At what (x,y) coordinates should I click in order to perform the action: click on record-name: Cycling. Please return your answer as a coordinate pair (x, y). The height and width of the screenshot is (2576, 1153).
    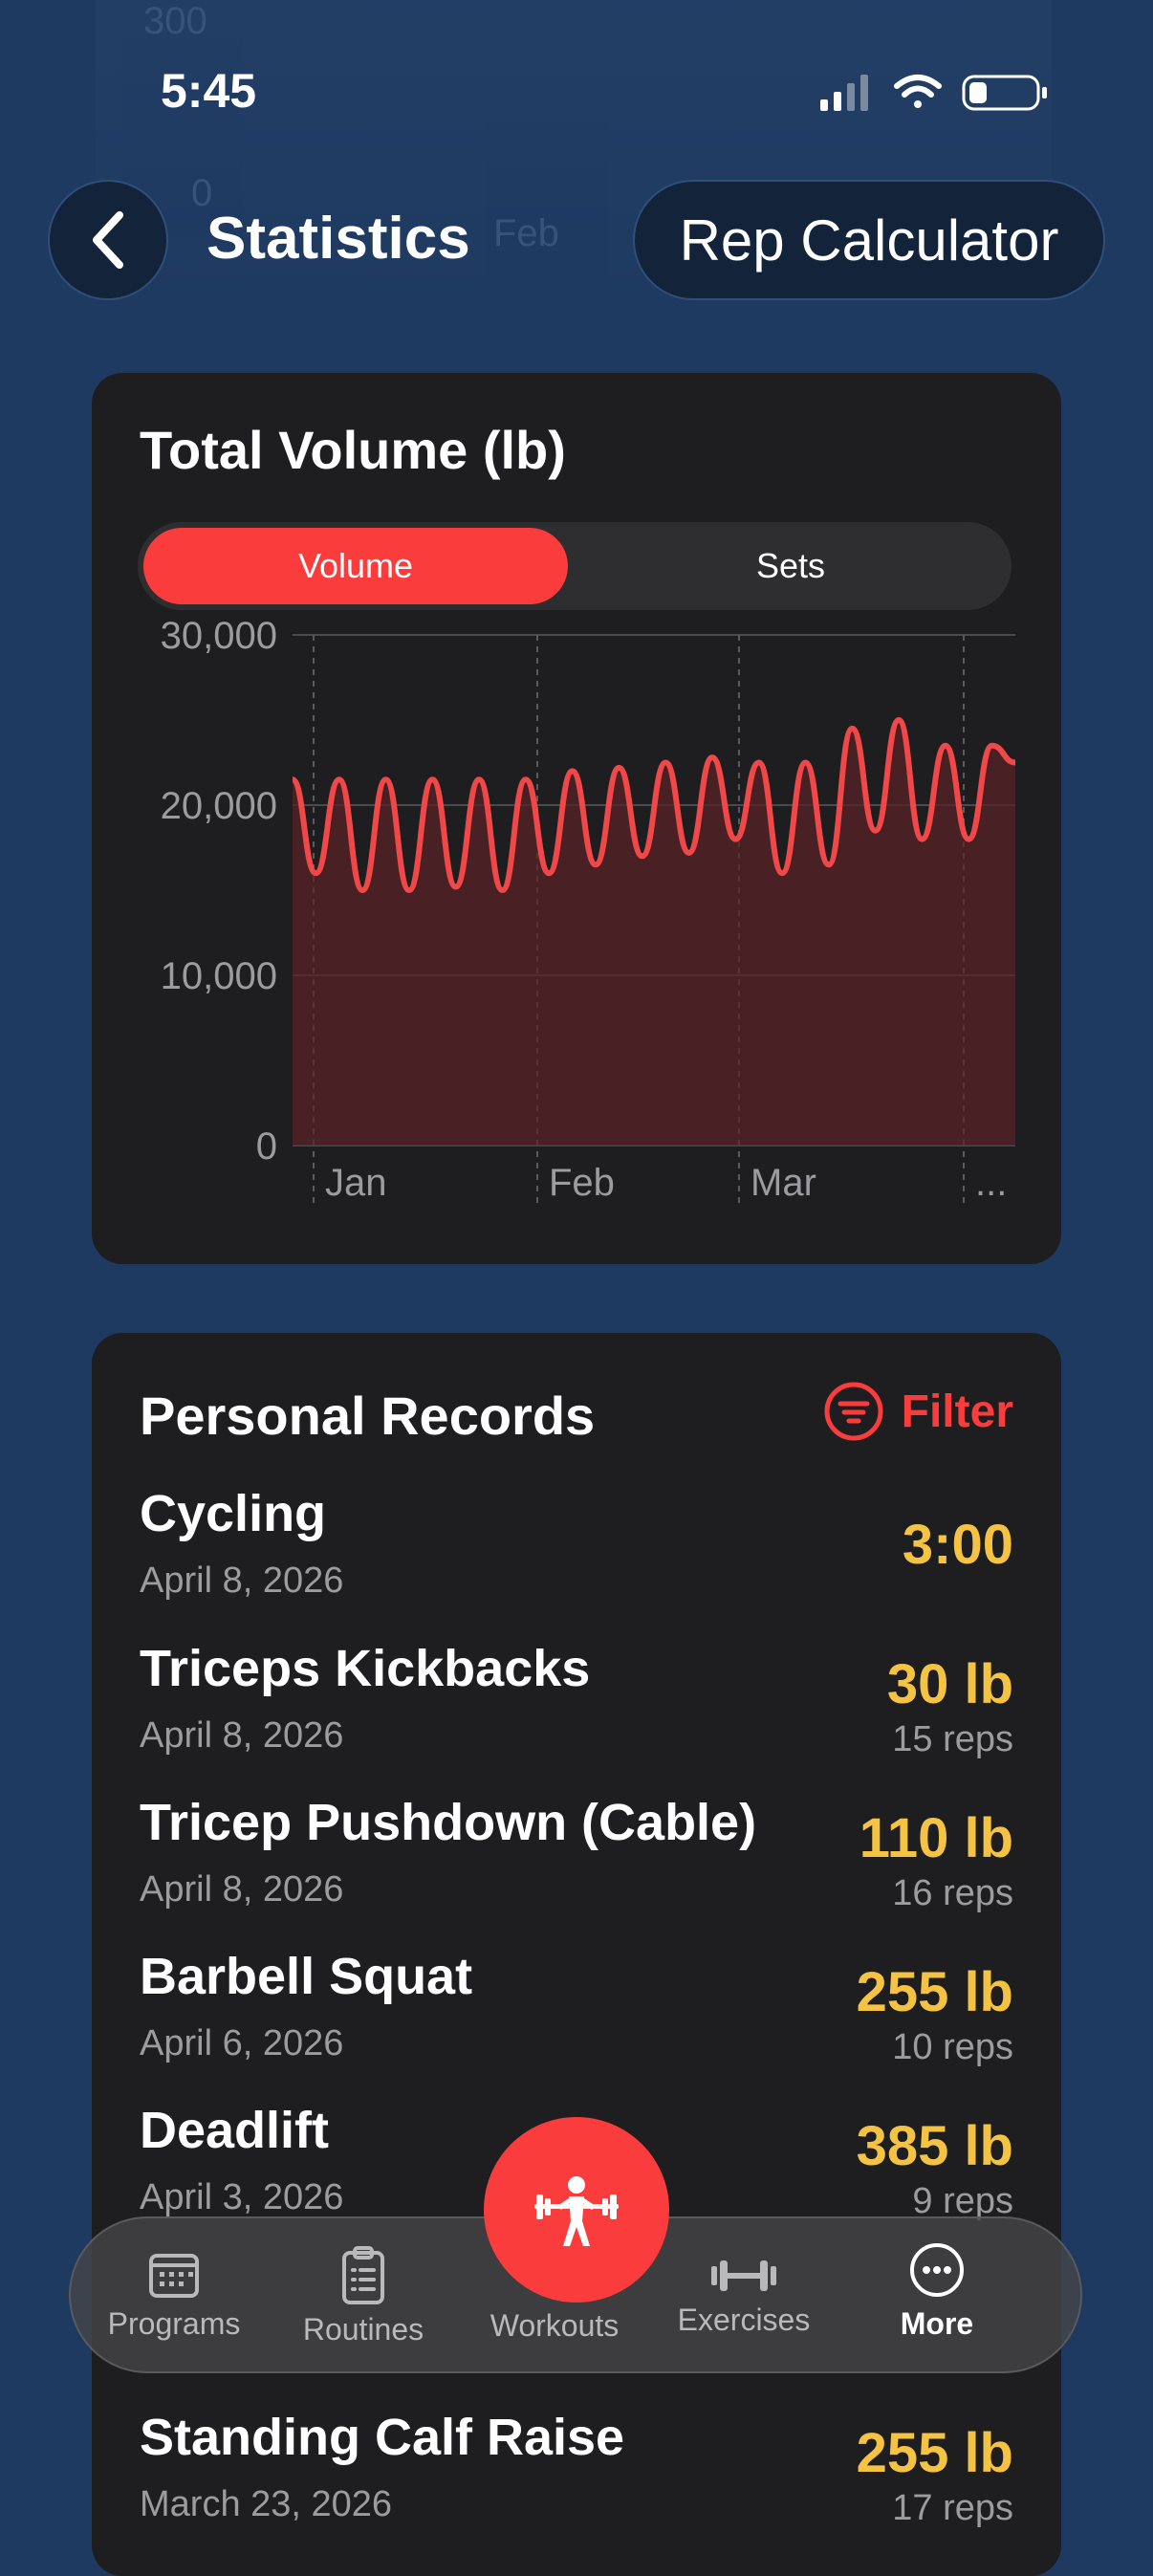
    Looking at the image, I should click on (233, 1513).